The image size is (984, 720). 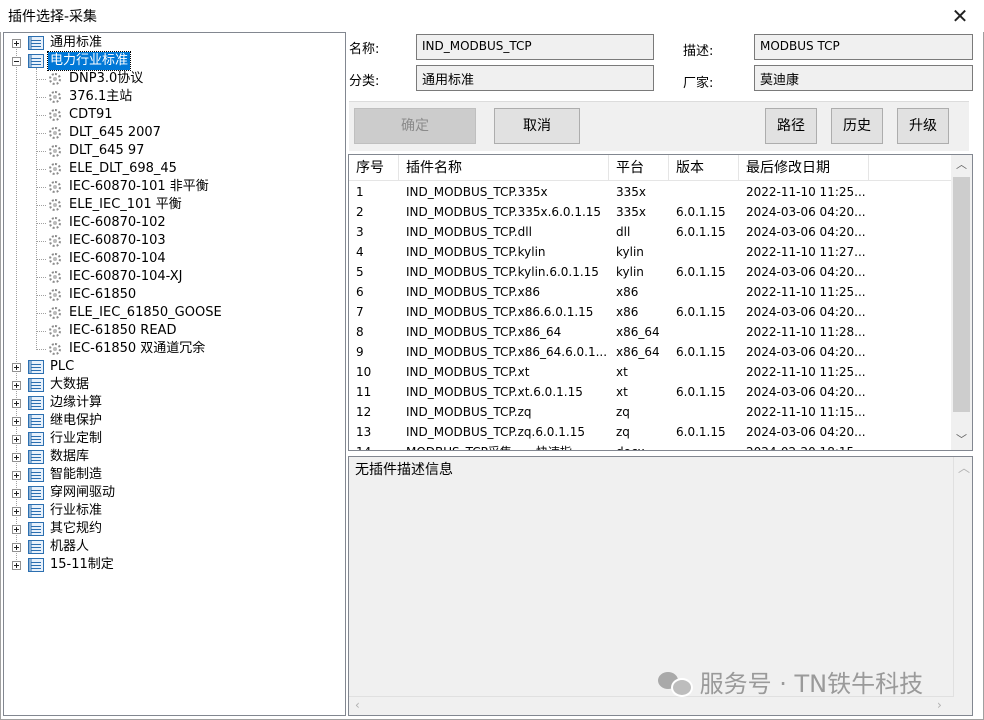 What do you see at coordinates (174, 115) in the screenshot?
I see `tree-item: CDT91` at bounding box center [174, 115].